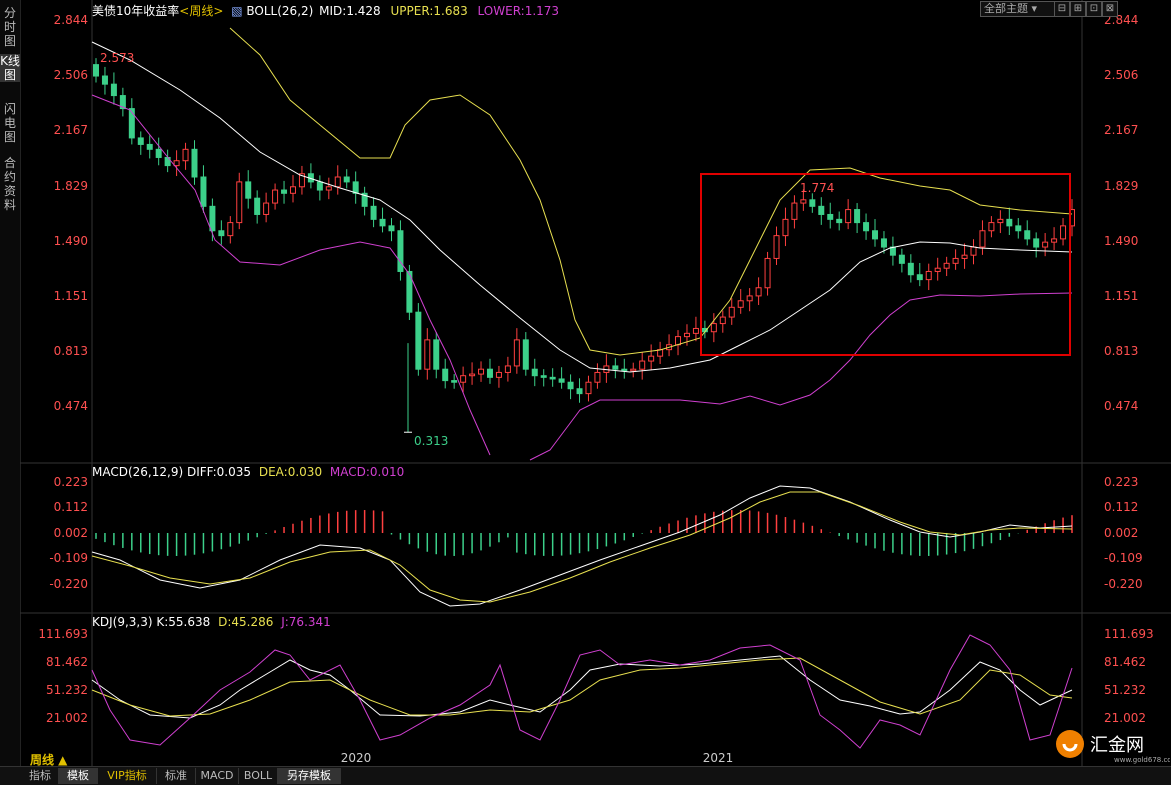  Describe the element at coordinates (582, 547) in the screenshot. I see `macd-dea-line` at that location.